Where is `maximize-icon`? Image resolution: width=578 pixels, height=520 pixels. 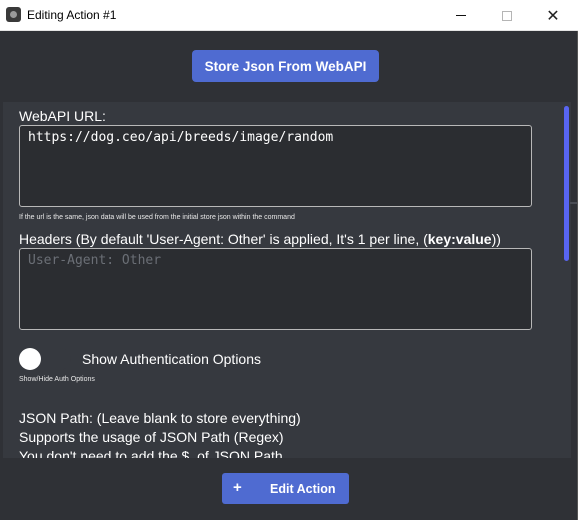 maximize-icon is located at coordinates (507, 15).